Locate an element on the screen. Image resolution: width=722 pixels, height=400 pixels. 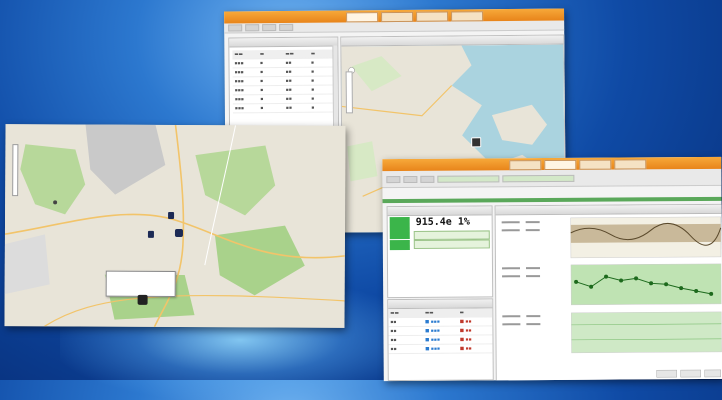
charts-panel is located at coordinates (608, 292).